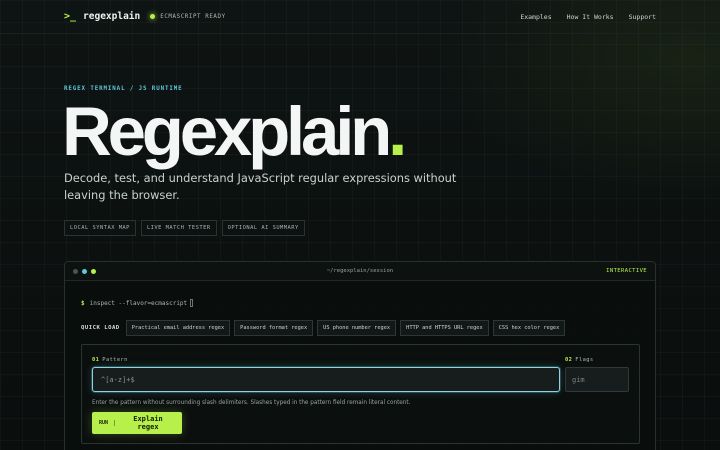 Image resolution: width=720 pixels, height=450 pixels. What do you see at coordinates (148, 423) in the screenshot?
I see `run-label: Explain regex` at bounding box center [148, 423].